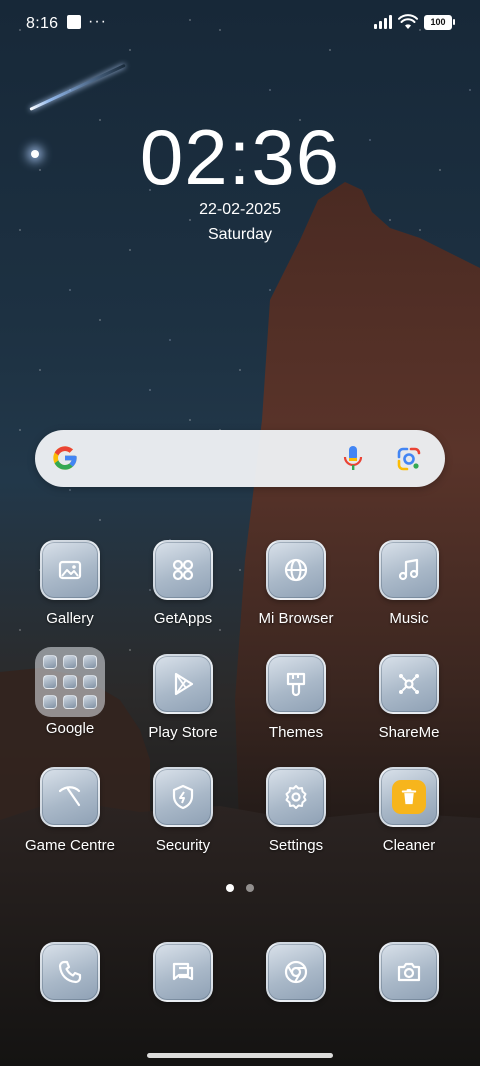 The height and width of the screenshot is (1066, 480). Describe the element at coordinates (70, 845) in the screenshot. I see `app-label: Game Centre` at that location.